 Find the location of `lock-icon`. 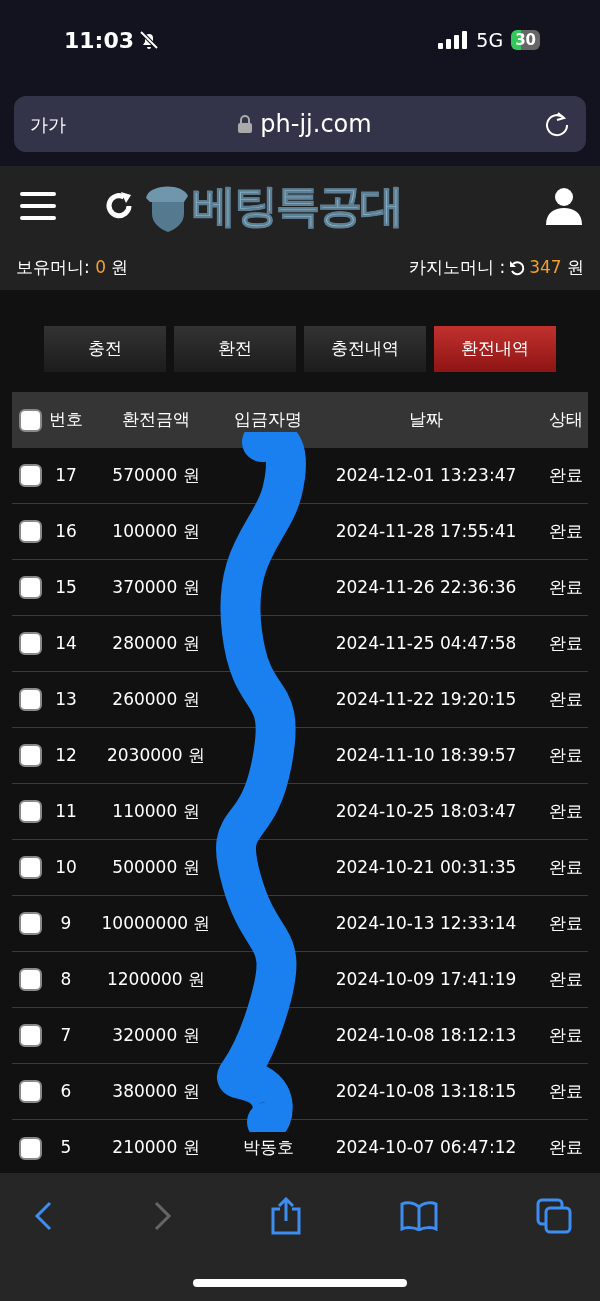

lock-icon is located at coordinates (245, 124).